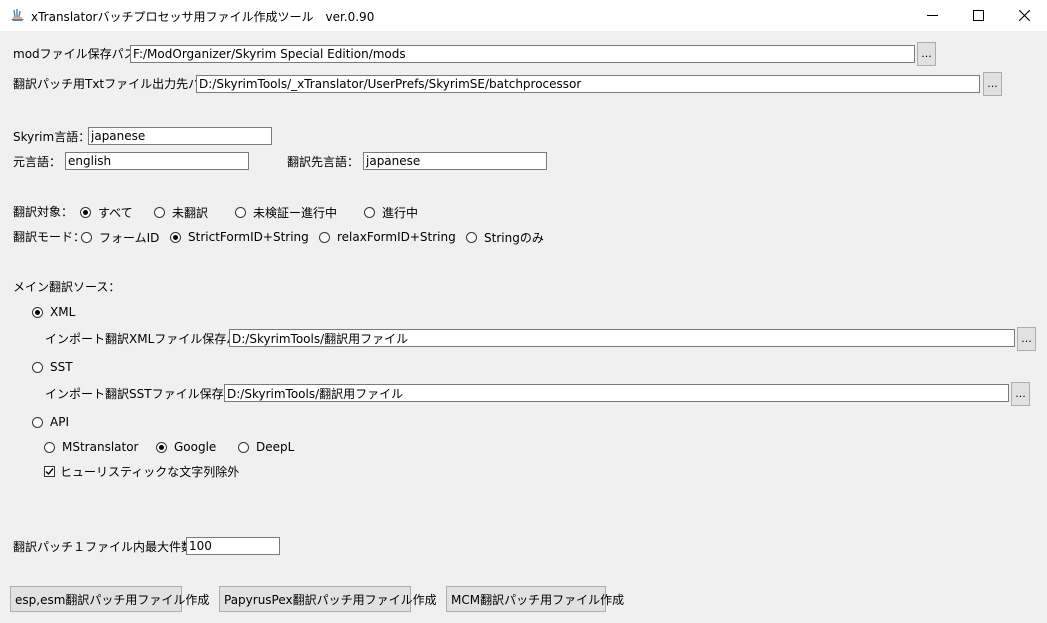 The width and height of the screenshot is (1047, 623). Describe the element at coordinates (115, 212) in the screenshot. I see `radio-label: すべて` at that location.